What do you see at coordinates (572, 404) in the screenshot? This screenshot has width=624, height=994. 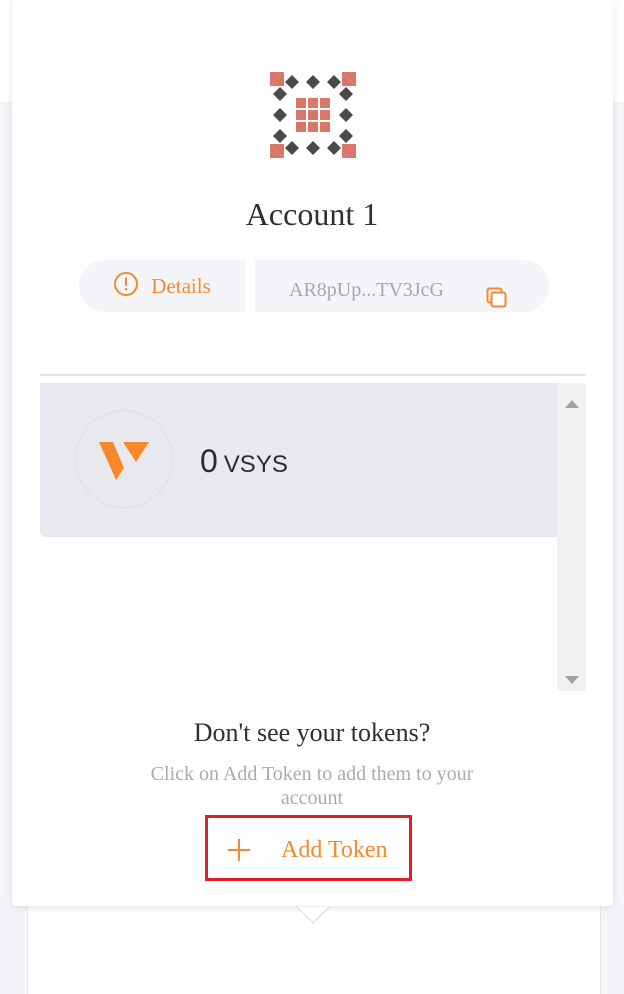 I see `triangle-up-icon` at bounding box center [572, 404].